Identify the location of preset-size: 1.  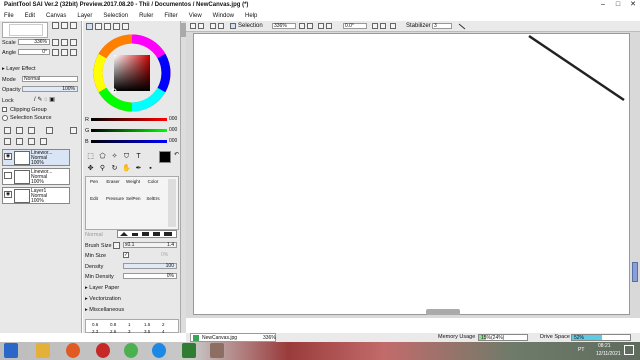
(129, 324).